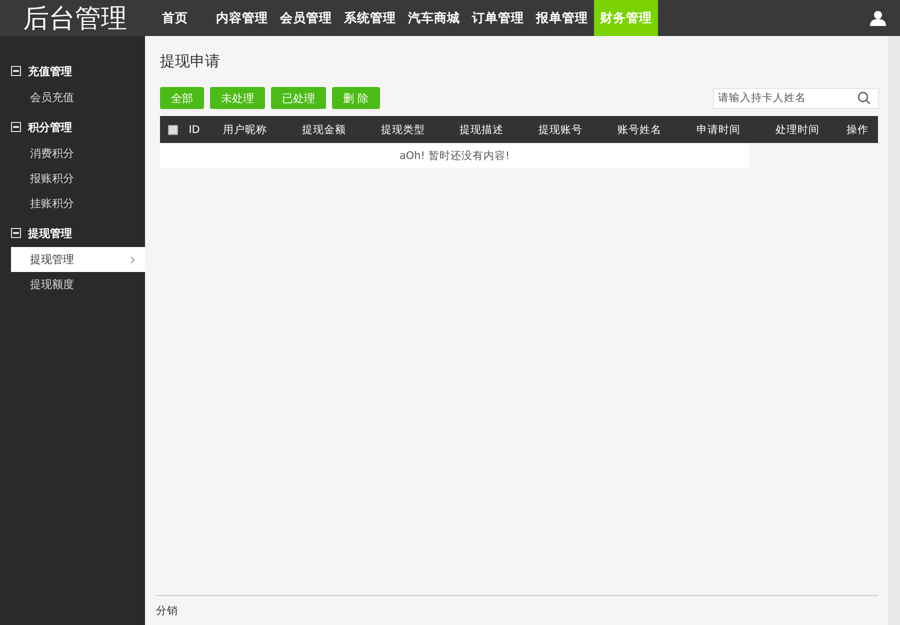 This screenshot has height=625, width=900. I want to click on nav-tab: 首页, so click(183, 18).